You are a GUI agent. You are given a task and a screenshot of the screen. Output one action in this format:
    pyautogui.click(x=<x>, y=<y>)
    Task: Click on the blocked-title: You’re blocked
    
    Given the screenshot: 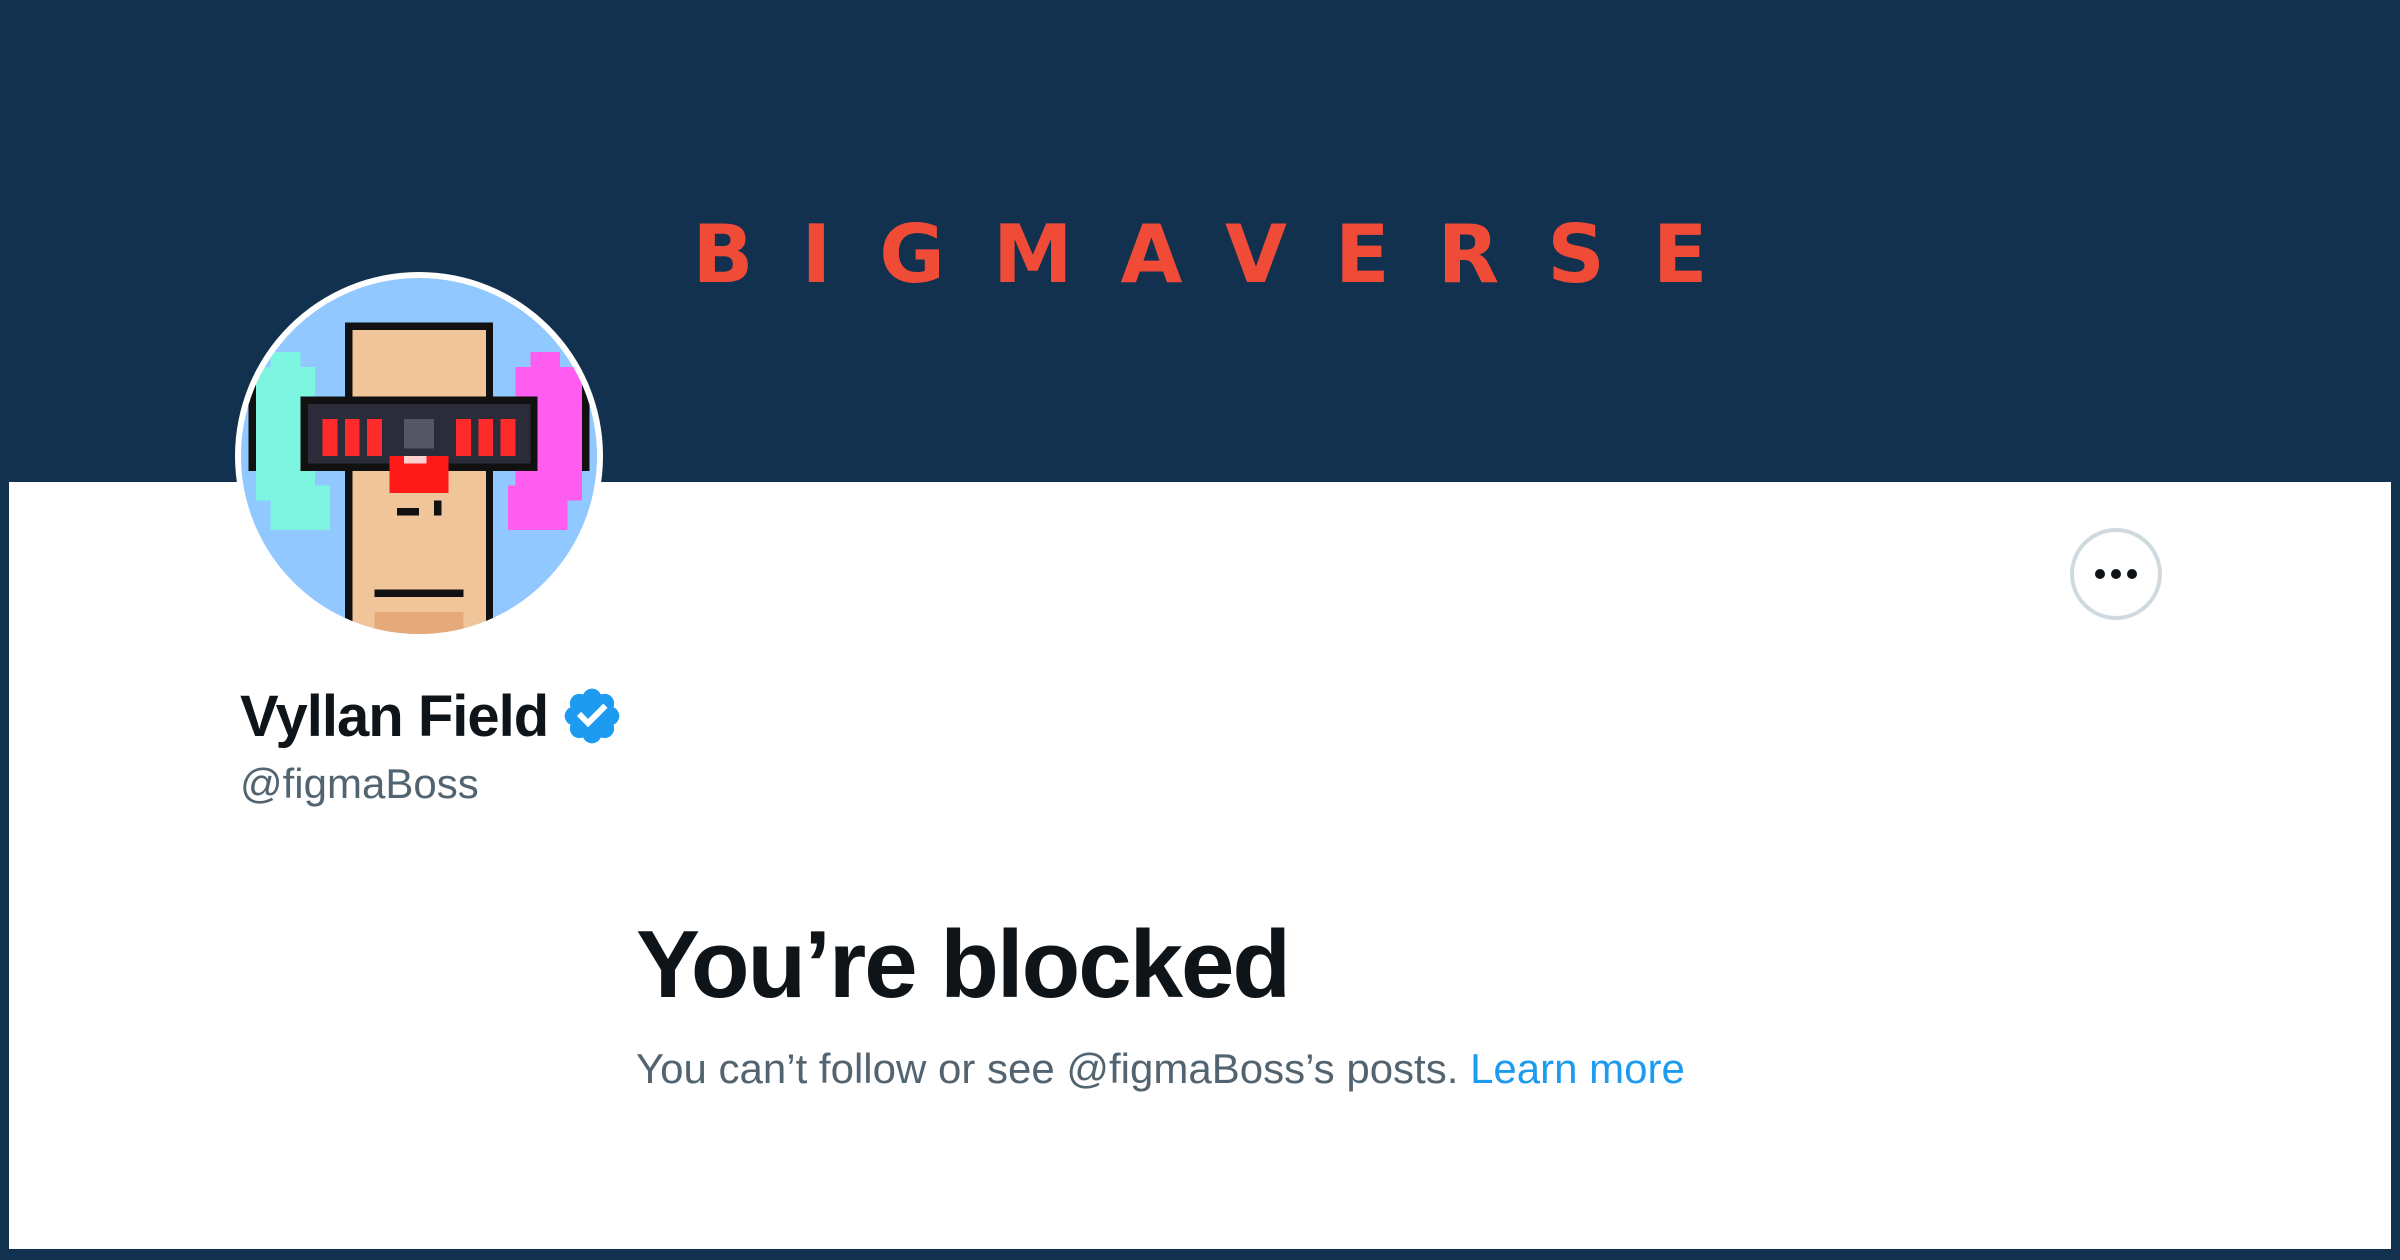 What is the action you would take?
    pyautogui.click(x=963, y=964)
    